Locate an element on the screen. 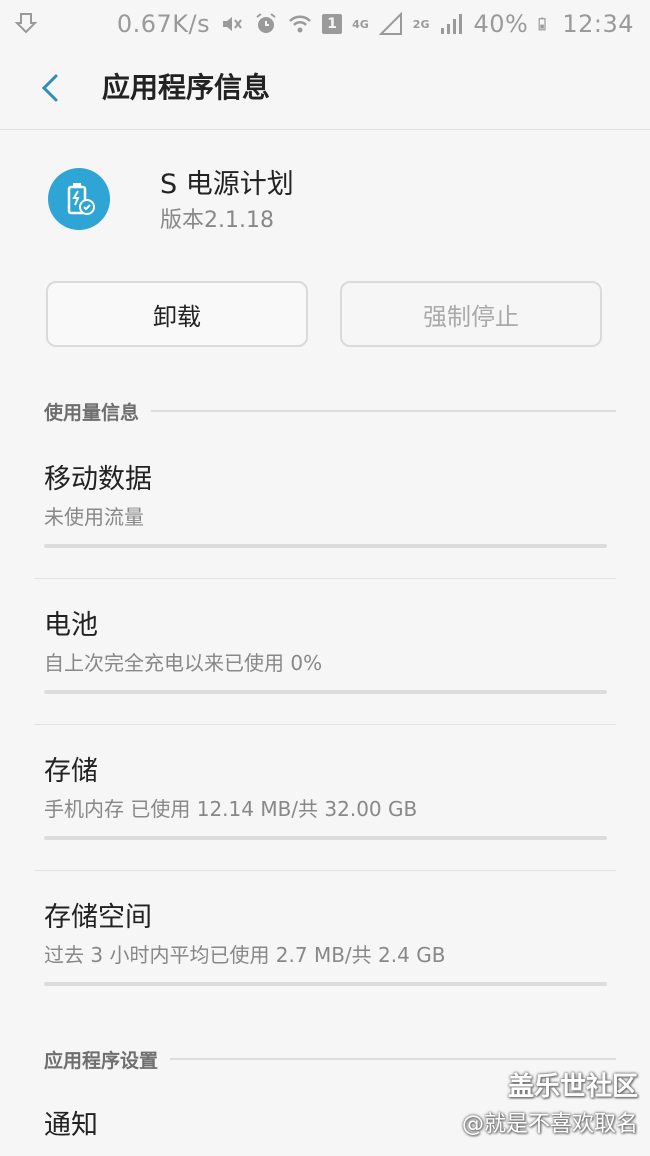 The width and height of the screenshot is (650, 1156). item-title: 存储空间 is located at coordinates (98, 917).